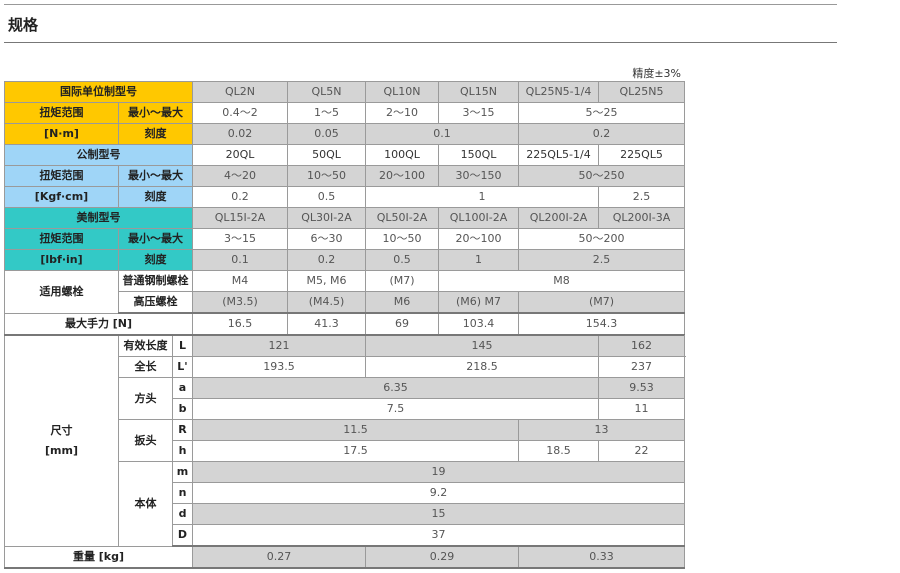 The width and height of the screenshot is (900, 573). Describe the element at coordinates (641, 218) in the screenshot. I see `model-cell: QL200I-3A` at that location.